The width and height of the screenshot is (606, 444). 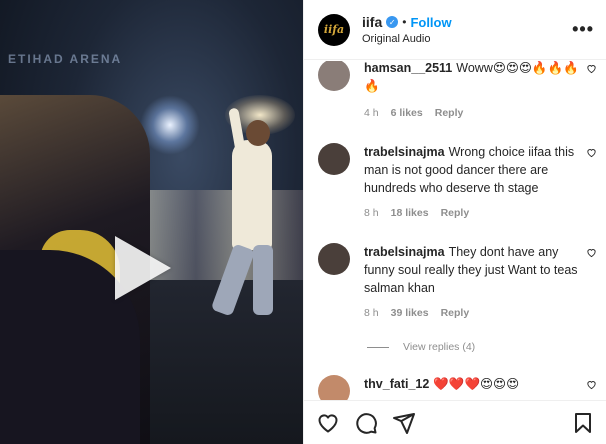 I want to click on iifa-logo: iifa, so click(x=334, y=29).